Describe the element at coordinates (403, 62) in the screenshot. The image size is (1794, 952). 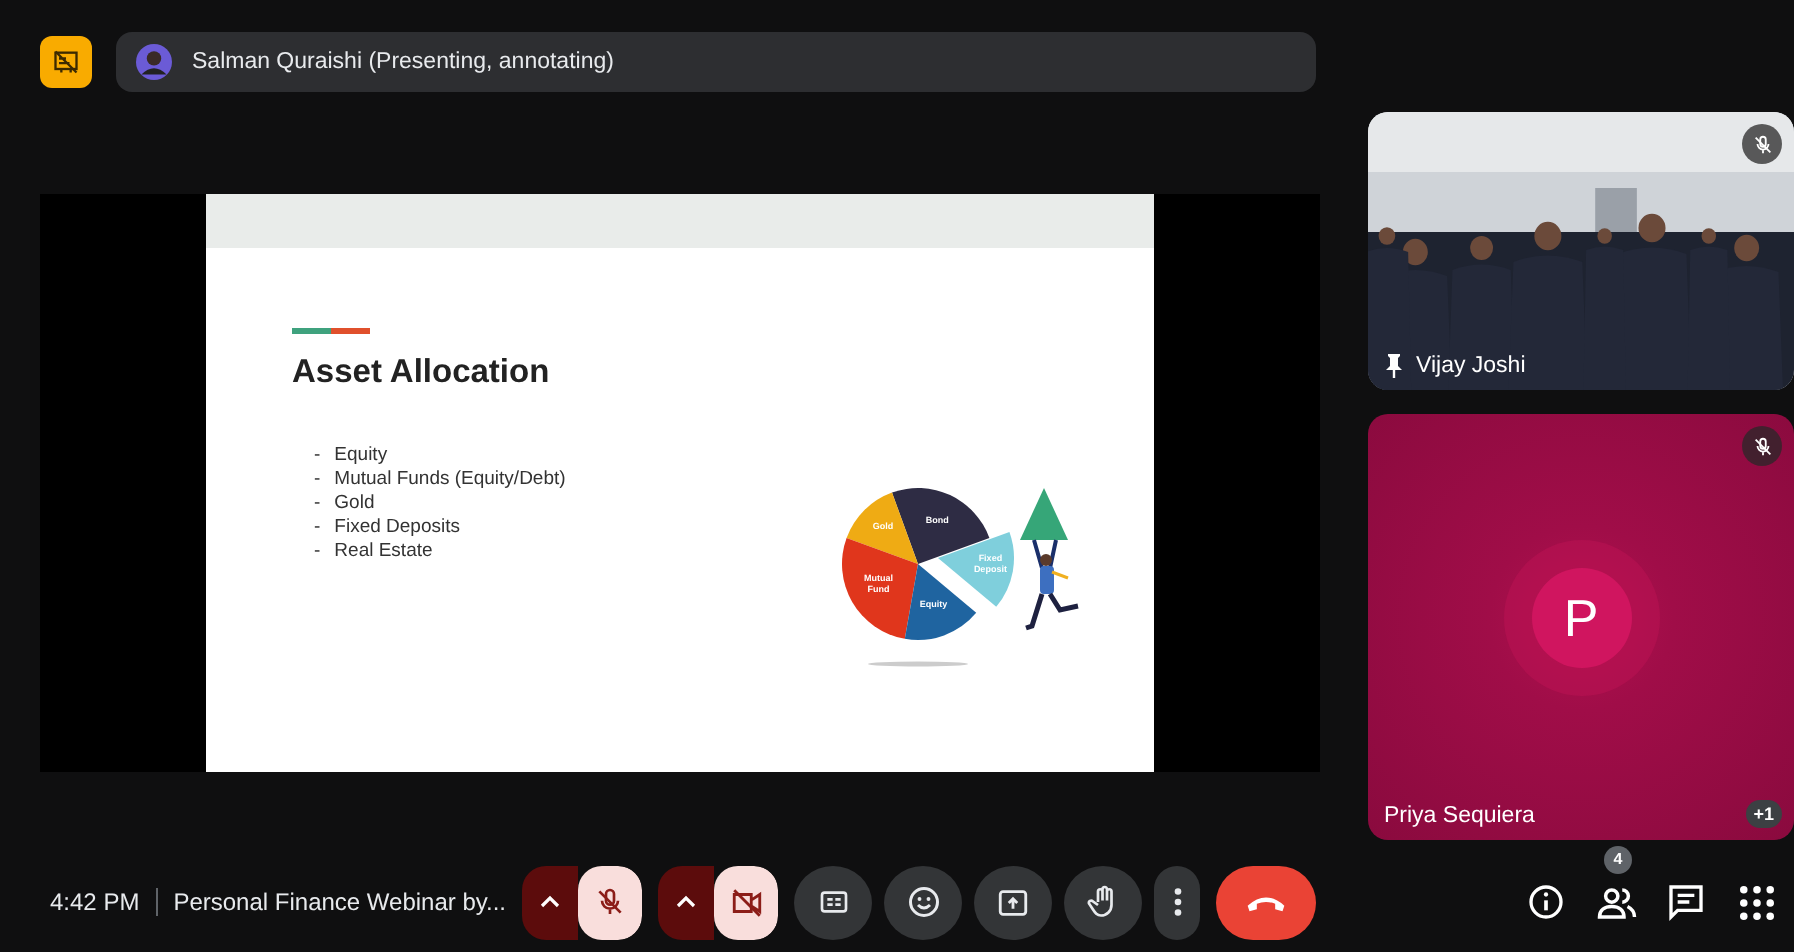
I see `presenter-name: Salman Quraishi (Presenting, annotating)` at that location.